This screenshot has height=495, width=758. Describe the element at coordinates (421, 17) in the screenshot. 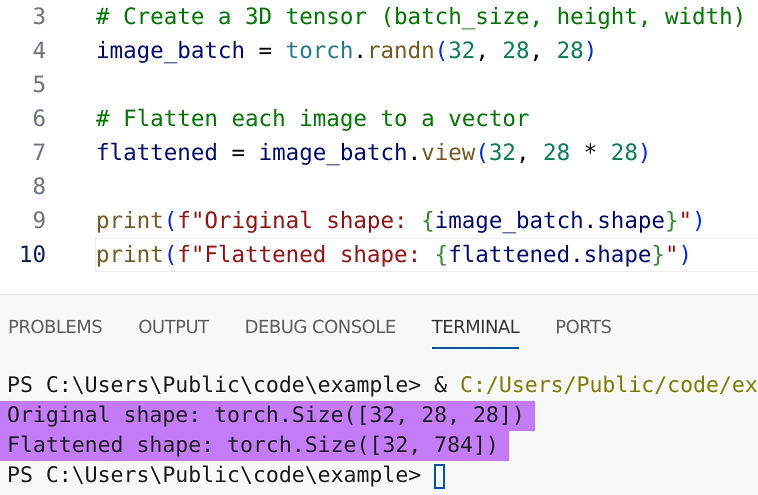

I see `code-line: # Create a 3D tensor (batch_size, height, width)` at that location.